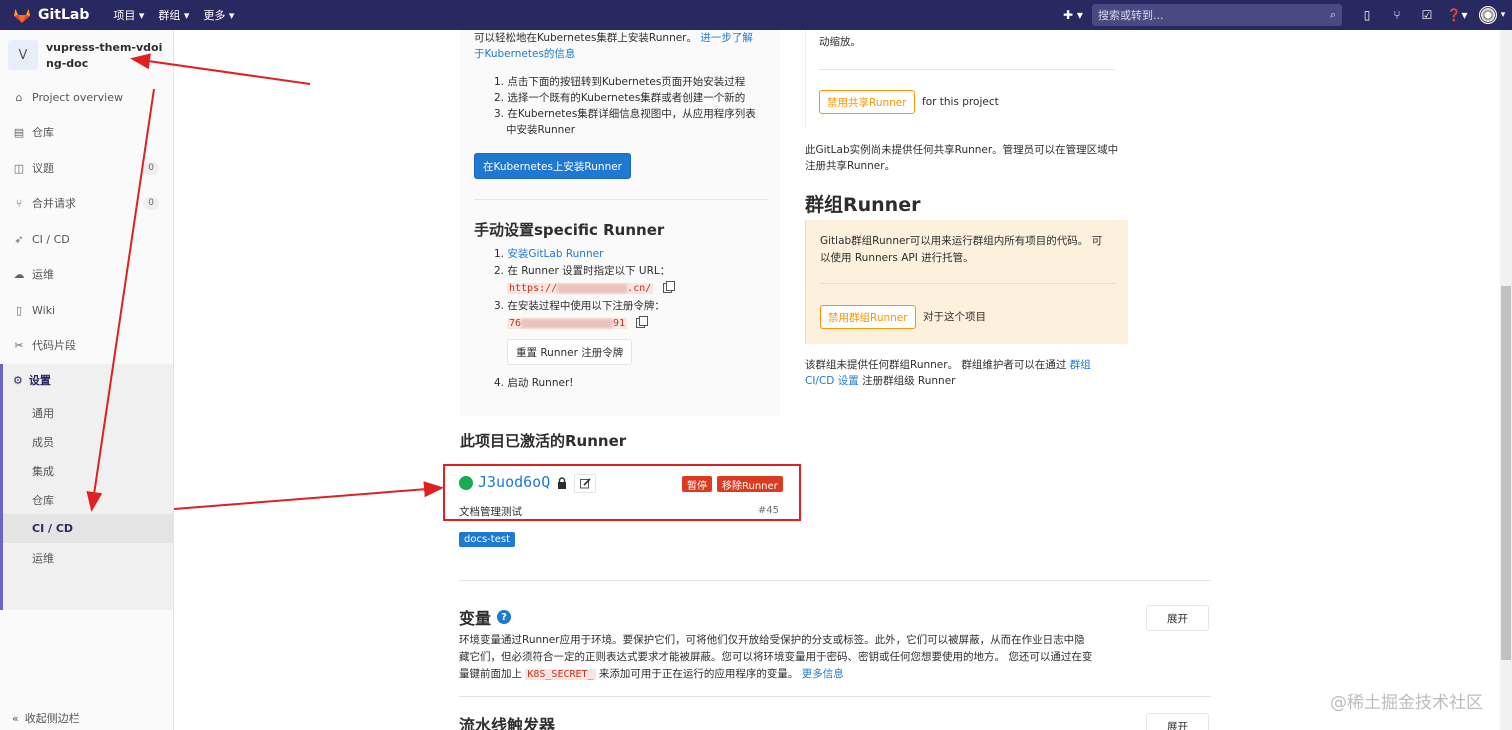  What do you see at coordinates (173, 15) in the screenshot?
I see `nav-groups: 群组 ▾` at bounding box center [173, 15].